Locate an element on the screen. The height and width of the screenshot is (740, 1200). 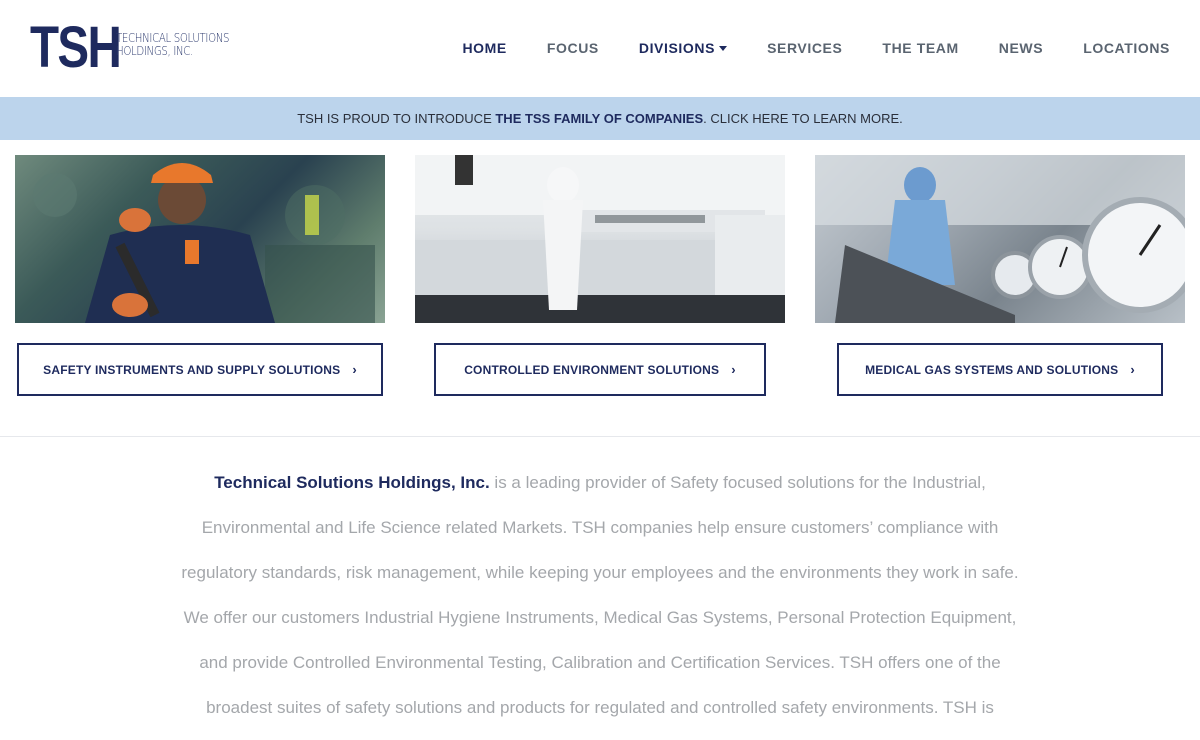
logo-line-2: HOLDINGS, INC. is located at coordinates (154, 51).